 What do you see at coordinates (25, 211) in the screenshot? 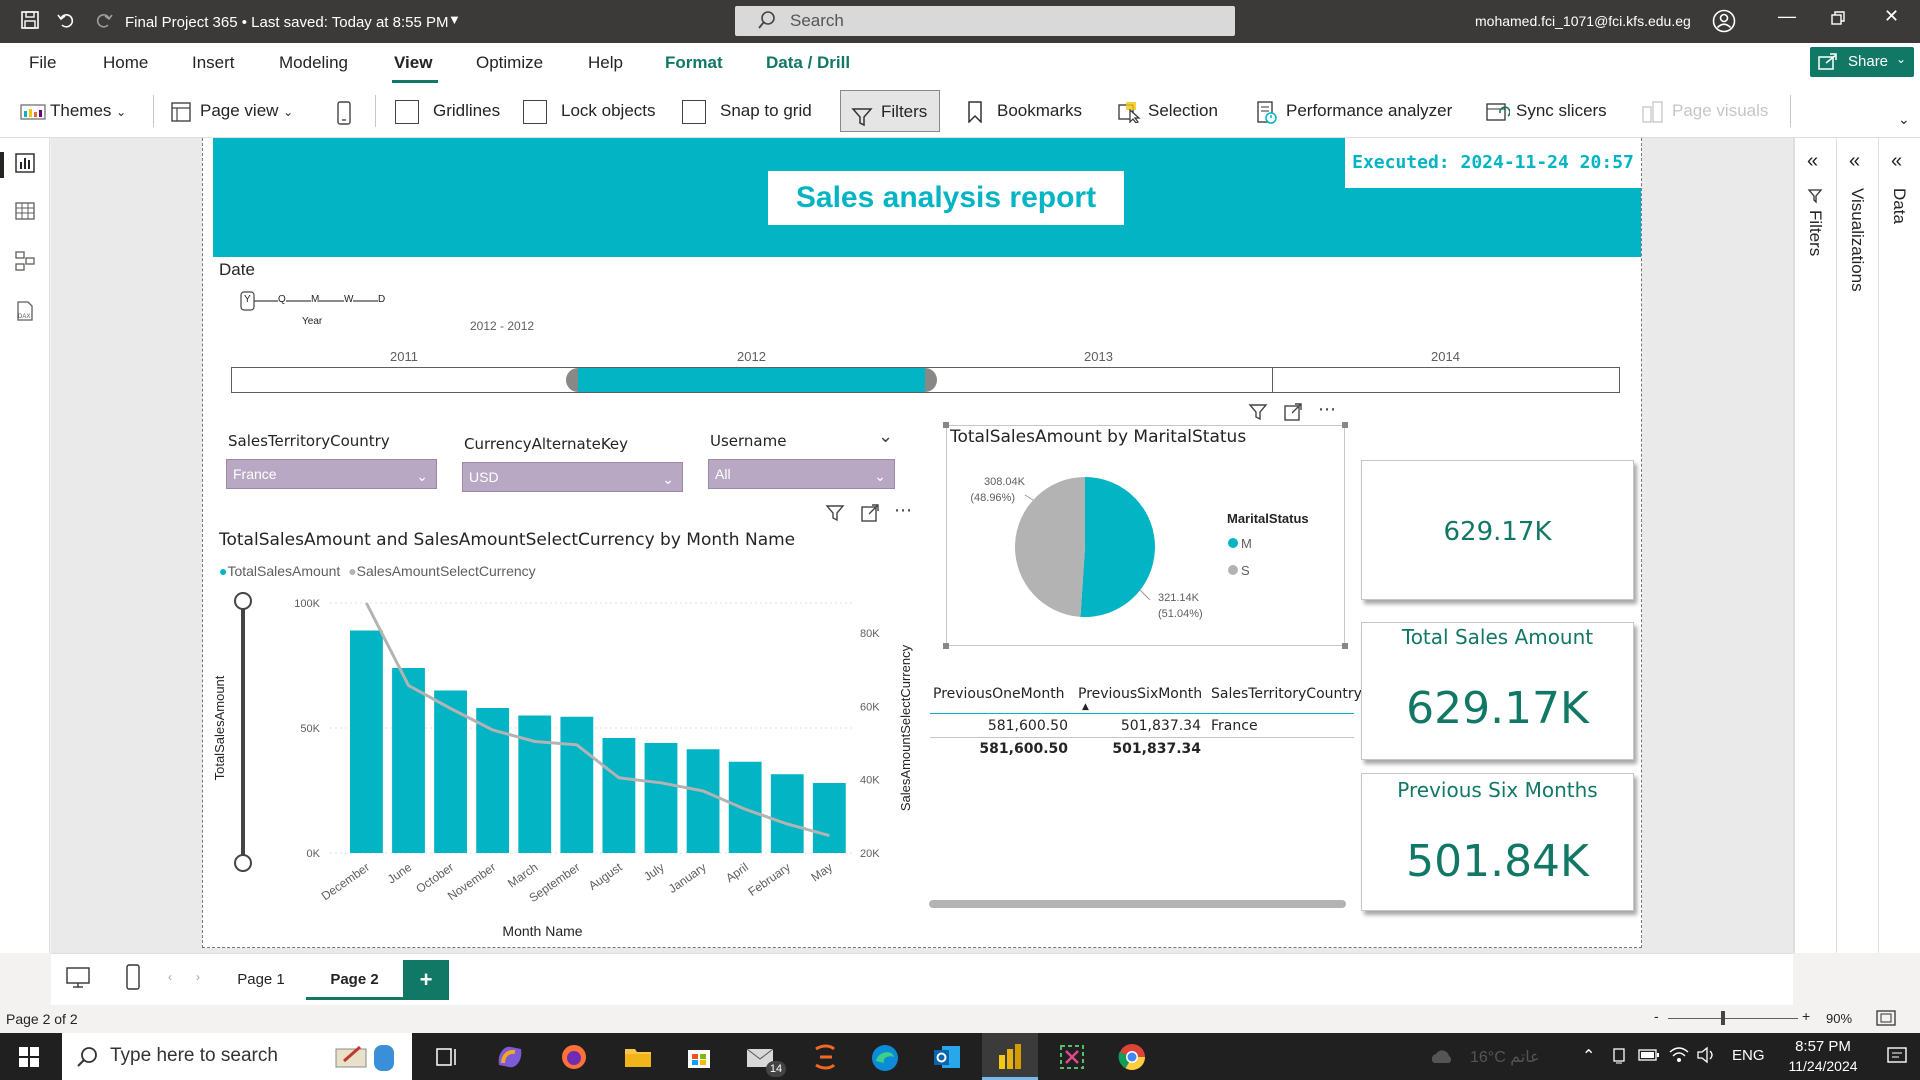
I see `table-view-icon` at bounding box center [25, 211].